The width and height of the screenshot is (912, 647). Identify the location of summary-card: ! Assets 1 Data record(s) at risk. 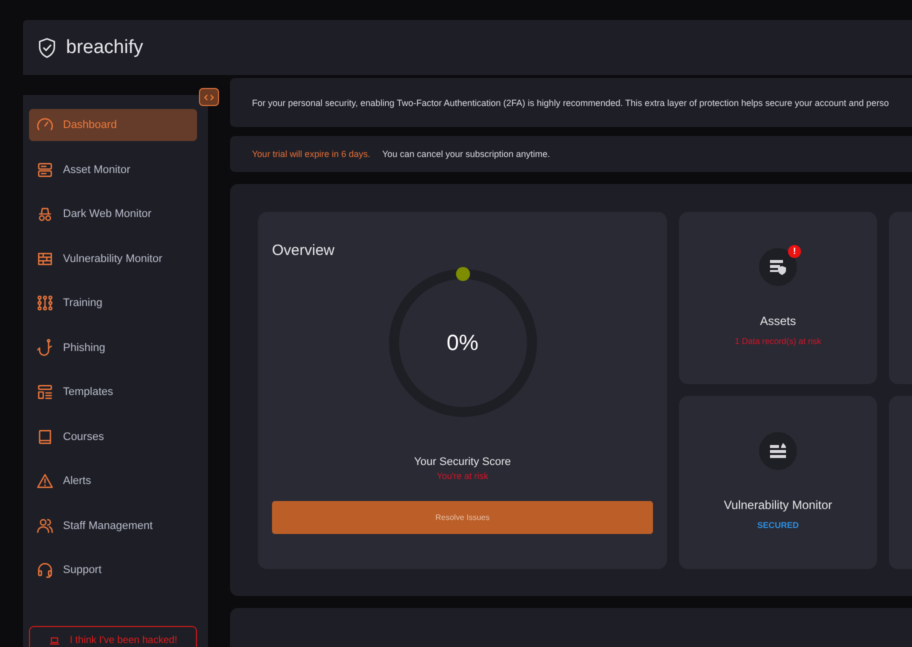
(778, 298).